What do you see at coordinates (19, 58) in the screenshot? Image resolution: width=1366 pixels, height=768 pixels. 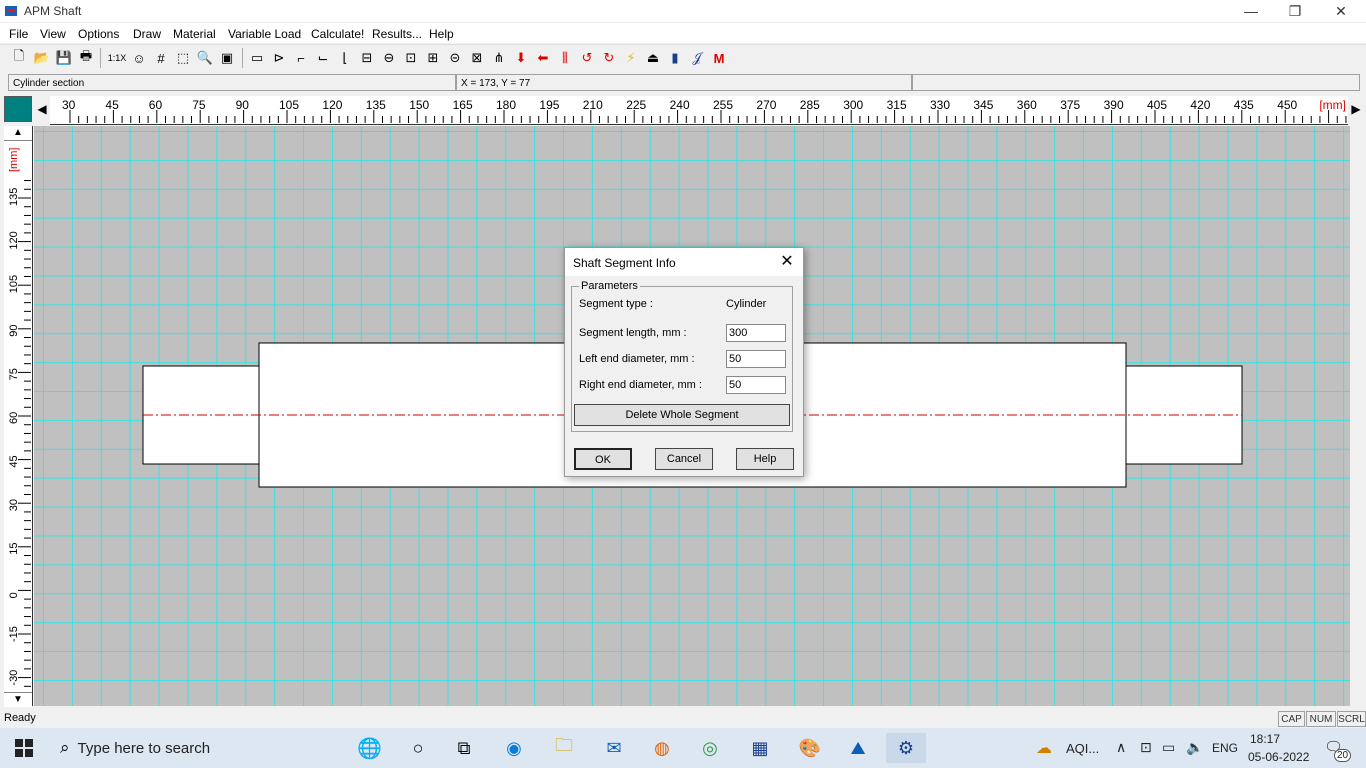 I see `new-file-icon: 🗋` at bounding box center [19, 58].